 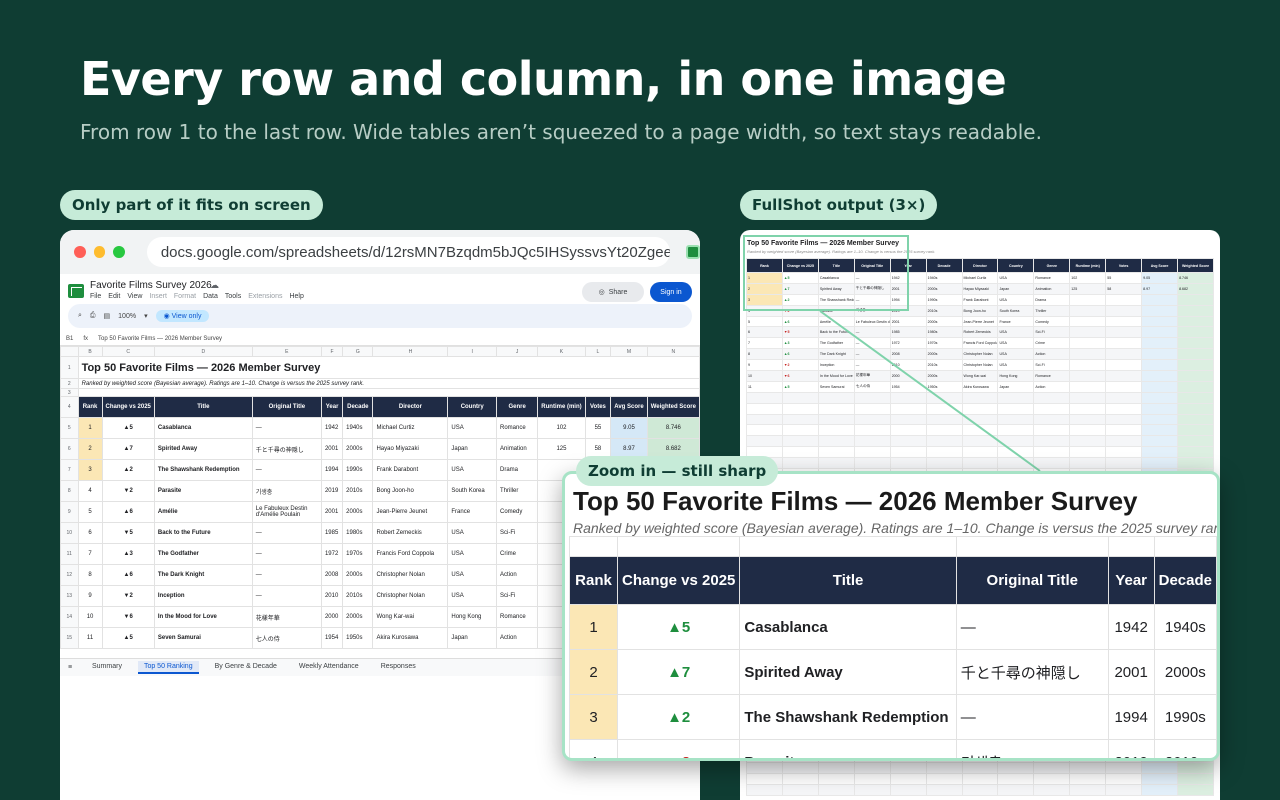 I want to click on column-letter: F, so click(x=332, y=351).